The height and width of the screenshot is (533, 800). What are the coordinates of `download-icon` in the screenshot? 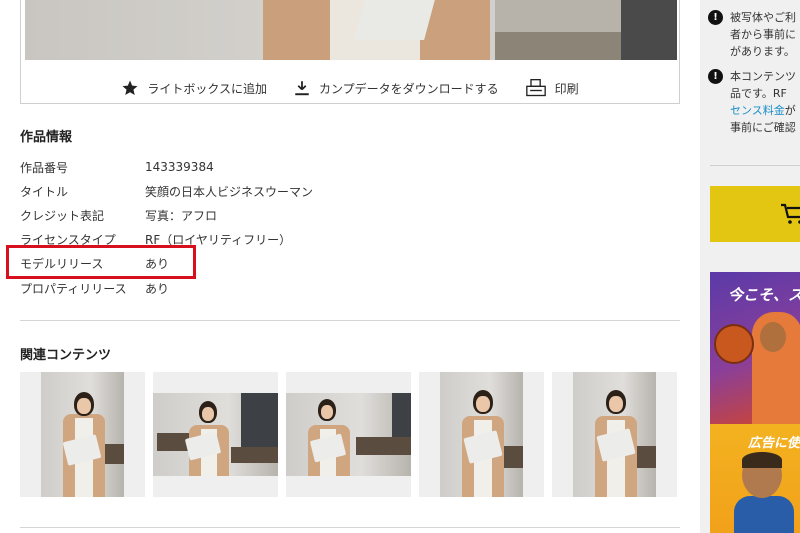 It's located at (302, 88).